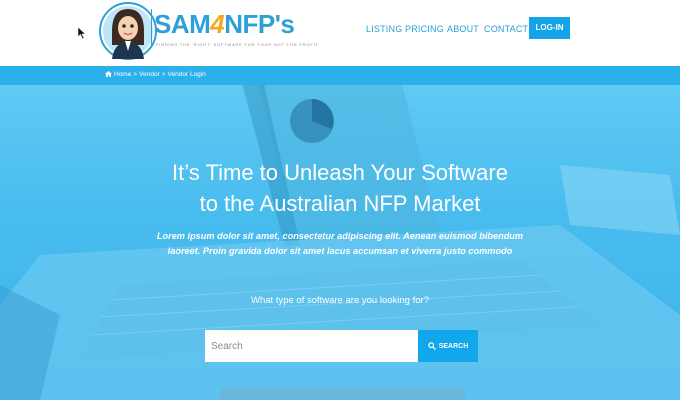 The height and width of the screenshot is (400, 680). I want to click on nav-listing: LISTING, so click(384, 29).